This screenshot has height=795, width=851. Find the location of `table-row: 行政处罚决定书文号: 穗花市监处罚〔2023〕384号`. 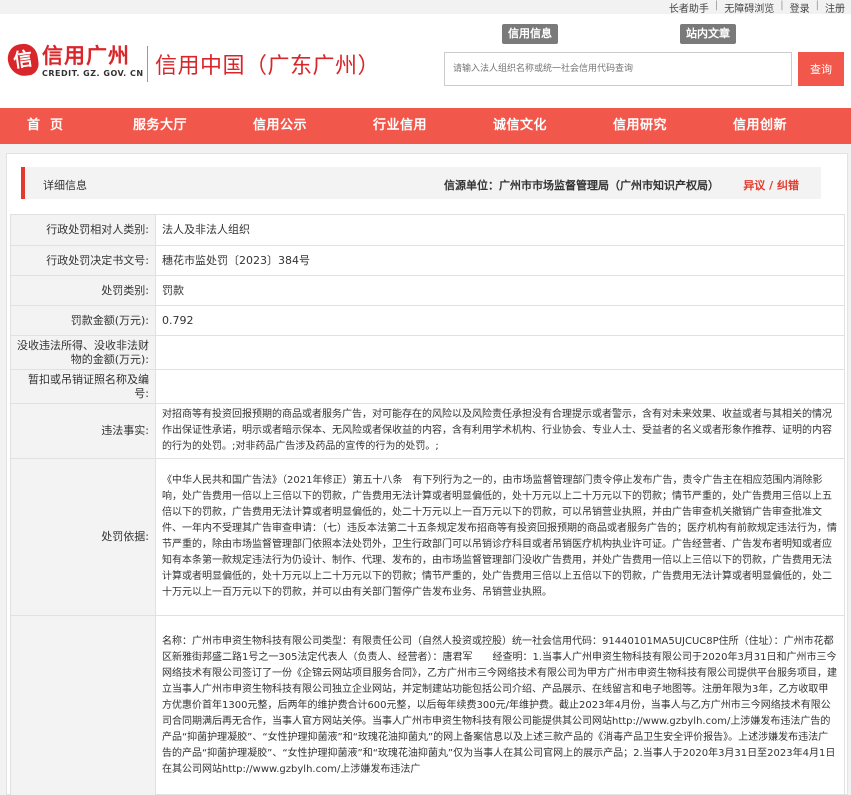

table-row: 行政处罚决定书文号: 穗花市监处罚〔2023〕384号 is located at coordinates (427, 260).